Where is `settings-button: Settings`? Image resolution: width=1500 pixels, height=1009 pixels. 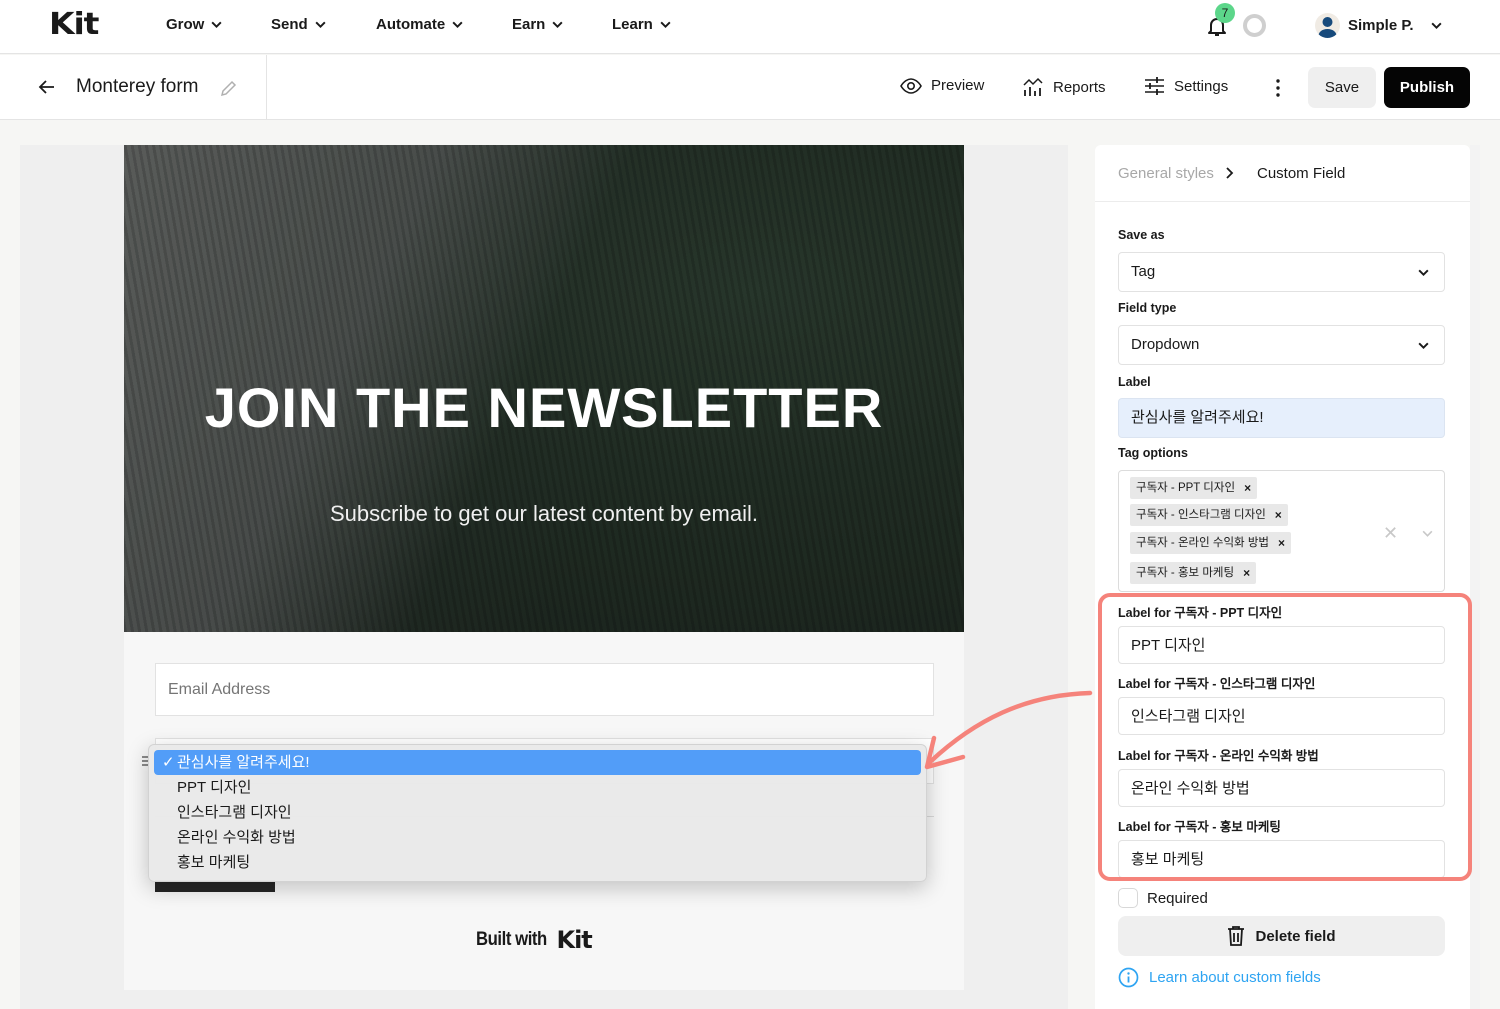
settings-button: Settings is located at coordinates (1186, 86).